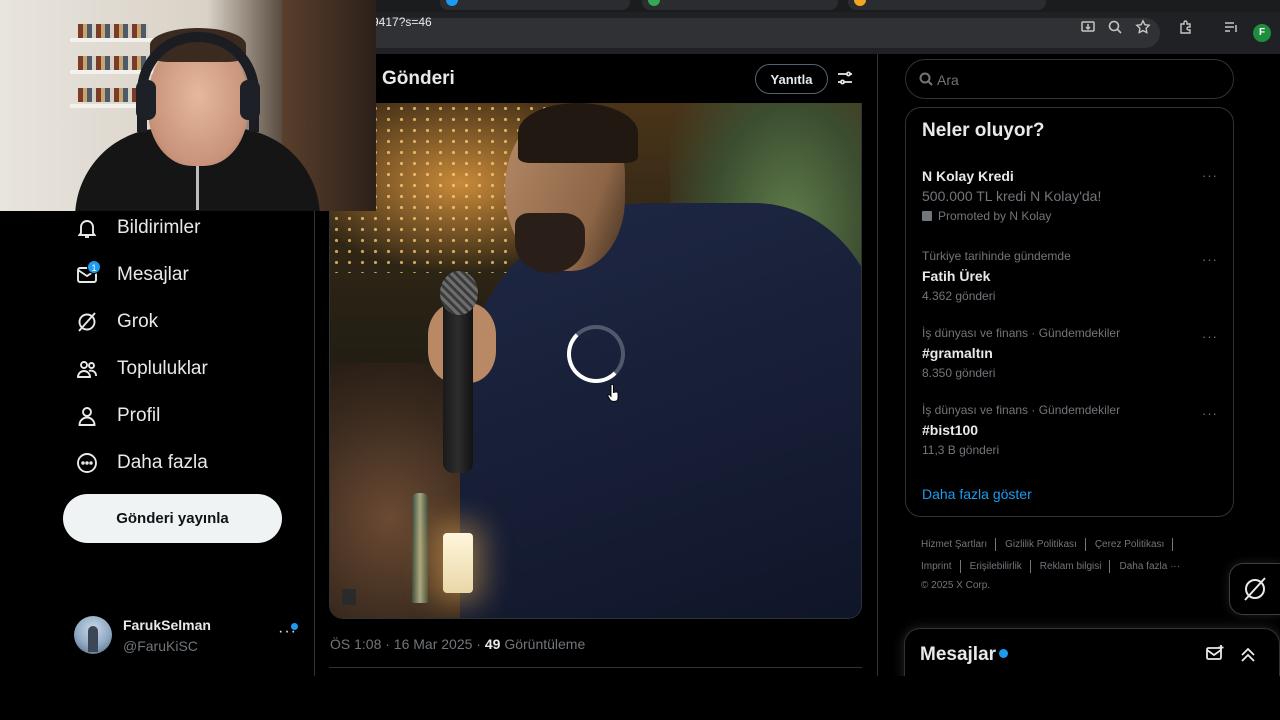 This screenshot has height=720, width=1280. Describe the element at coordinates (1186, 28) in the screenshot. I see `extensions-icon` at that location.